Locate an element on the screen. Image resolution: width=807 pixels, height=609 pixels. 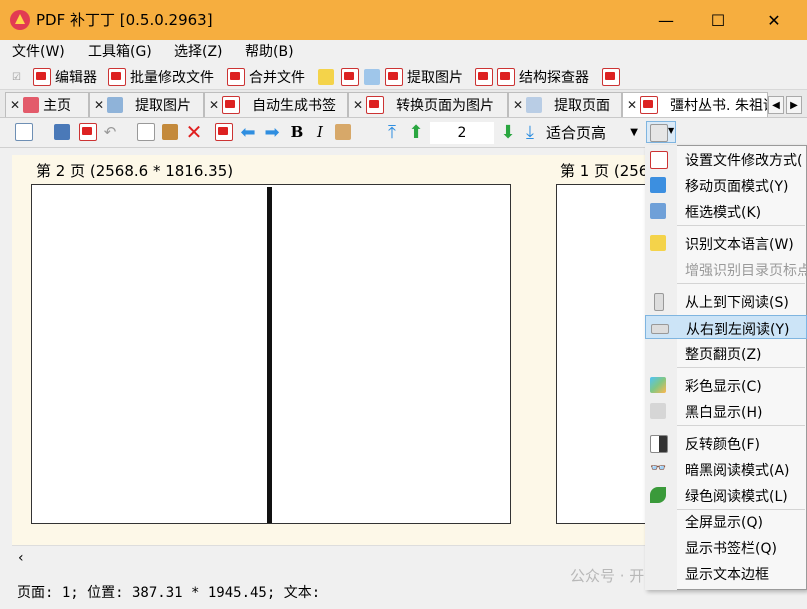
tab-extract-pages: ✕ 提取页面 is located at coordinates (565, 104).